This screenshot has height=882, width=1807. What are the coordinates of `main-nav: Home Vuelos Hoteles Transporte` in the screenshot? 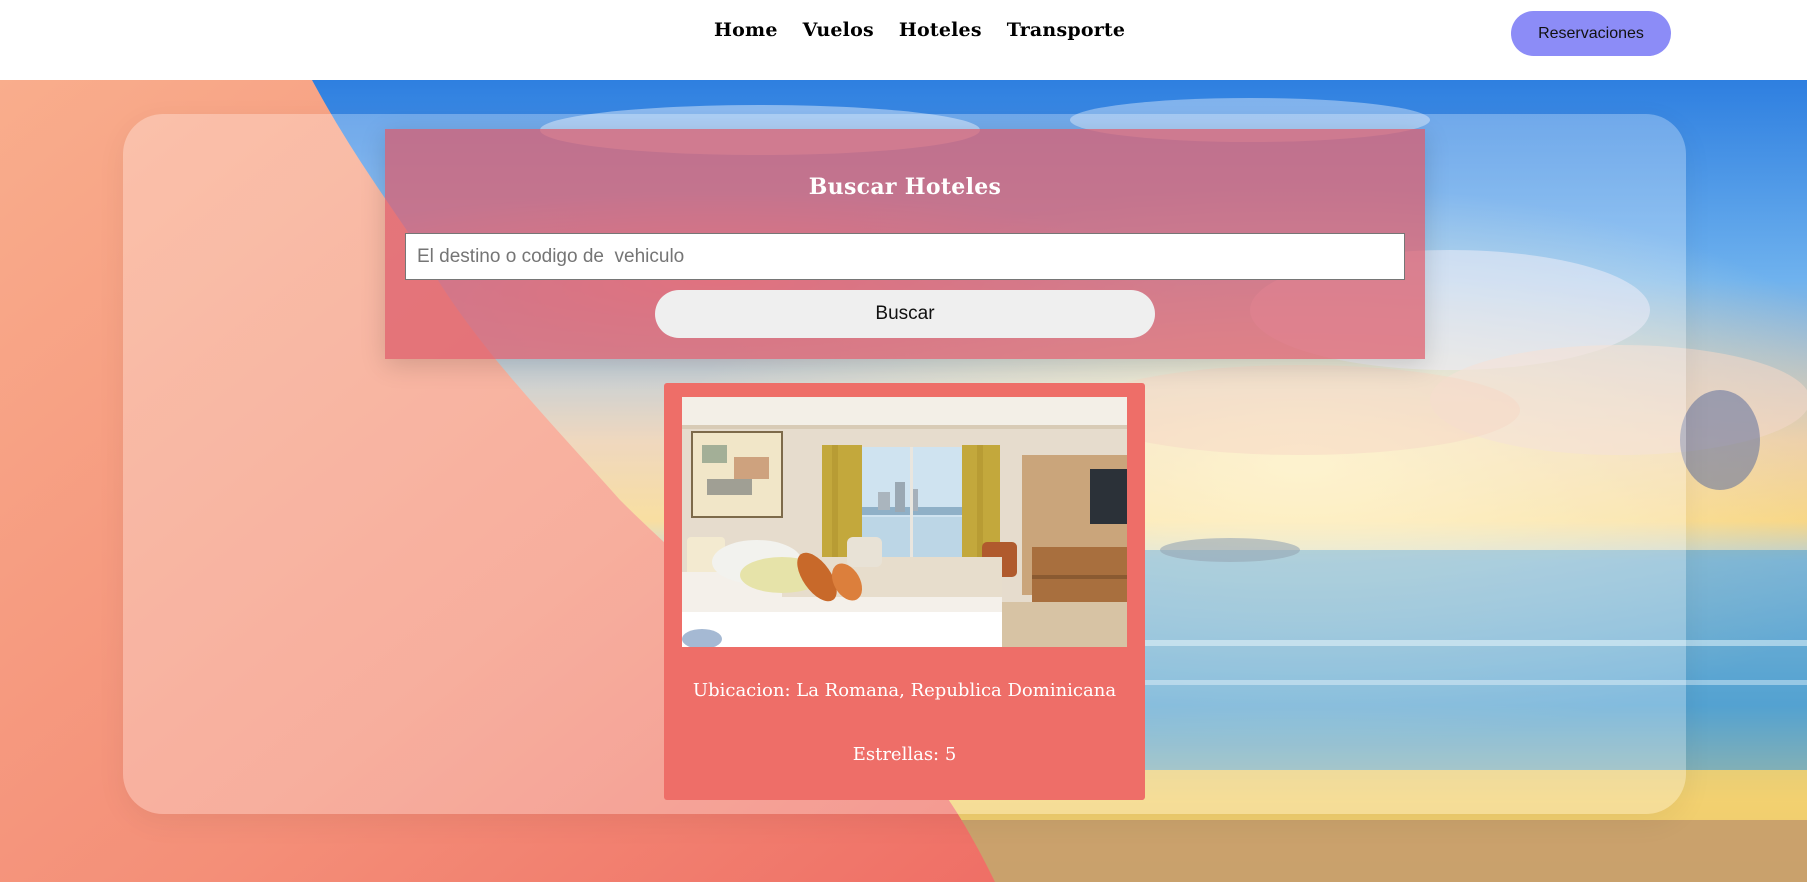 It's located at (919, 30).